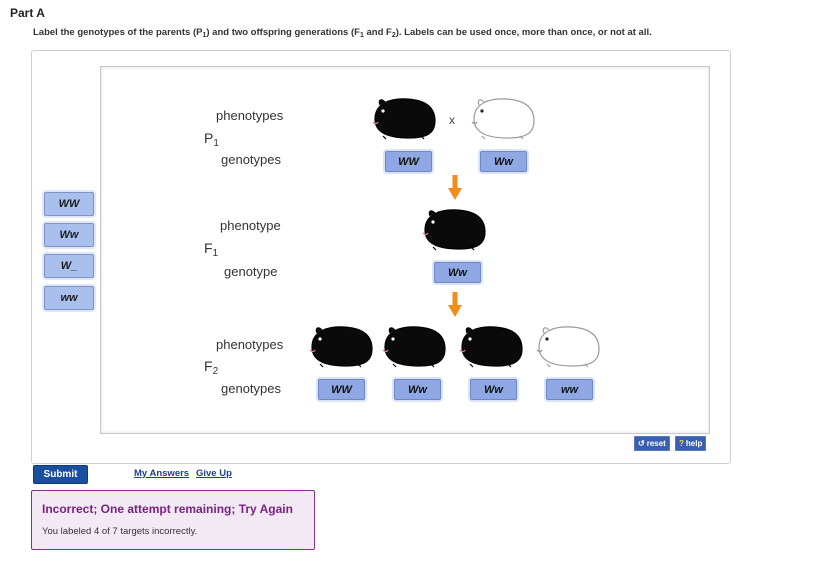  I want to click on f1-generation-label: F1, so click(211, 249).